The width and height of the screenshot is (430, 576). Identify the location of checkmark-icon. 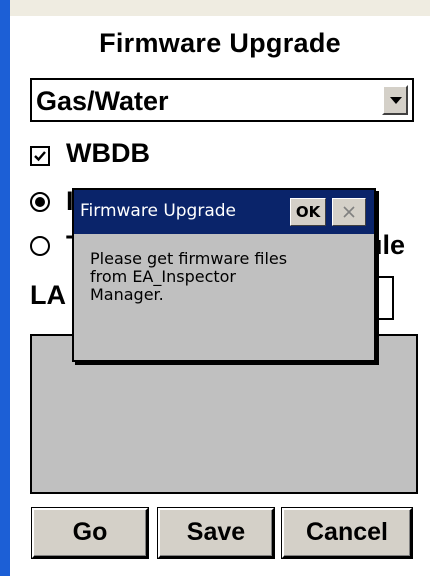
(40, 156).